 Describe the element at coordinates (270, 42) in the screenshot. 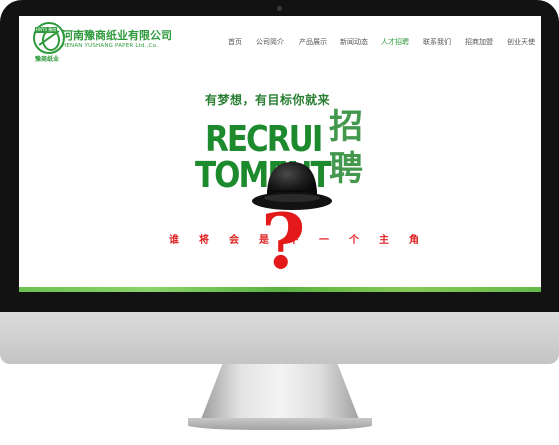

I see `nav-item-about: 公司简介` at that location.